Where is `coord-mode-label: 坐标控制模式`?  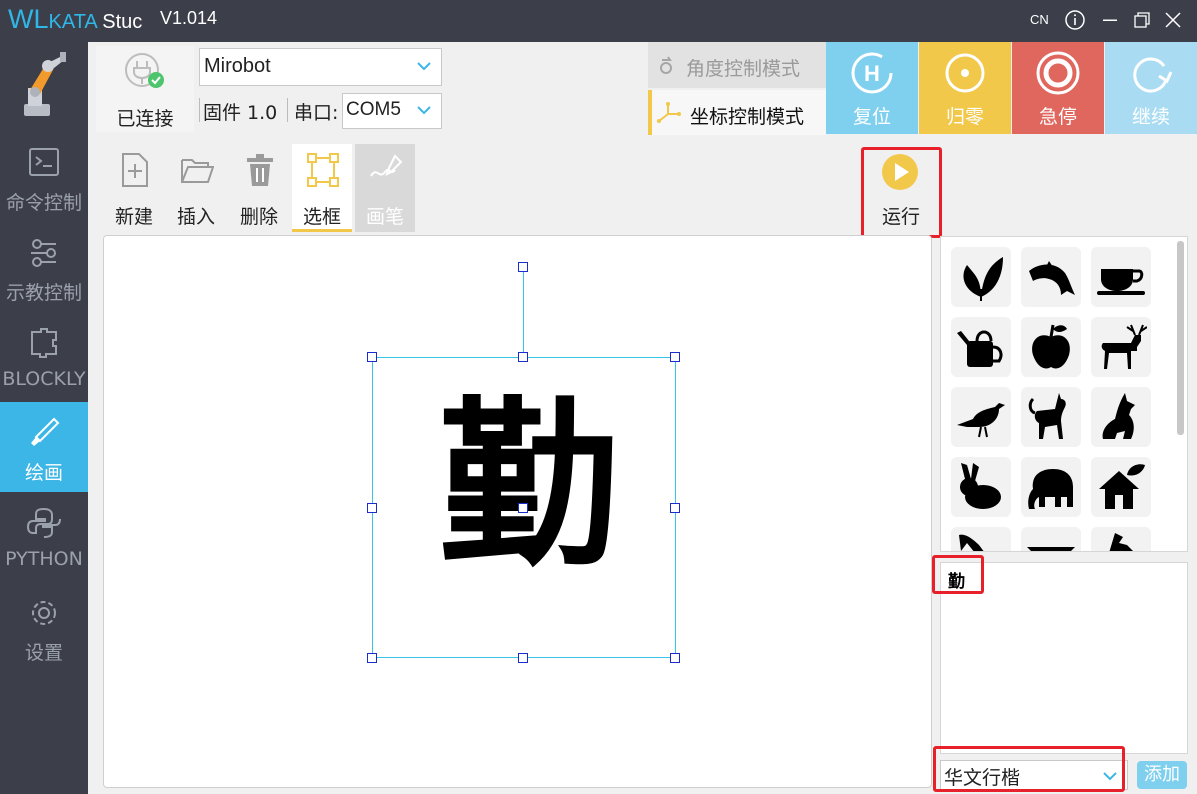 coord-mode-label: 坐标控制模式 is located at coordinates (747, 117).